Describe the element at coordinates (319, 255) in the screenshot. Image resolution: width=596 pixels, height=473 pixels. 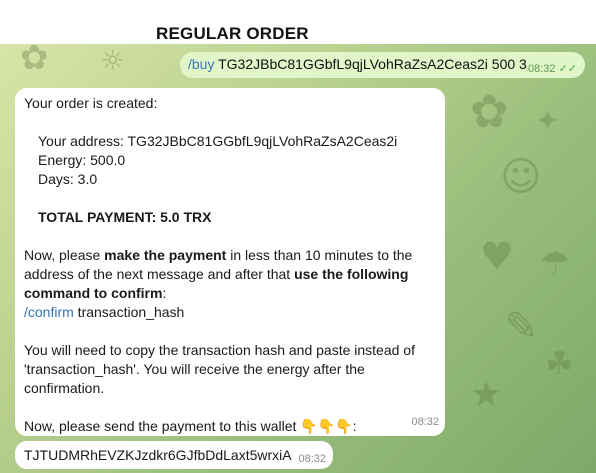
I see `instruction-text: in less than 10 minutes to the` at that location.